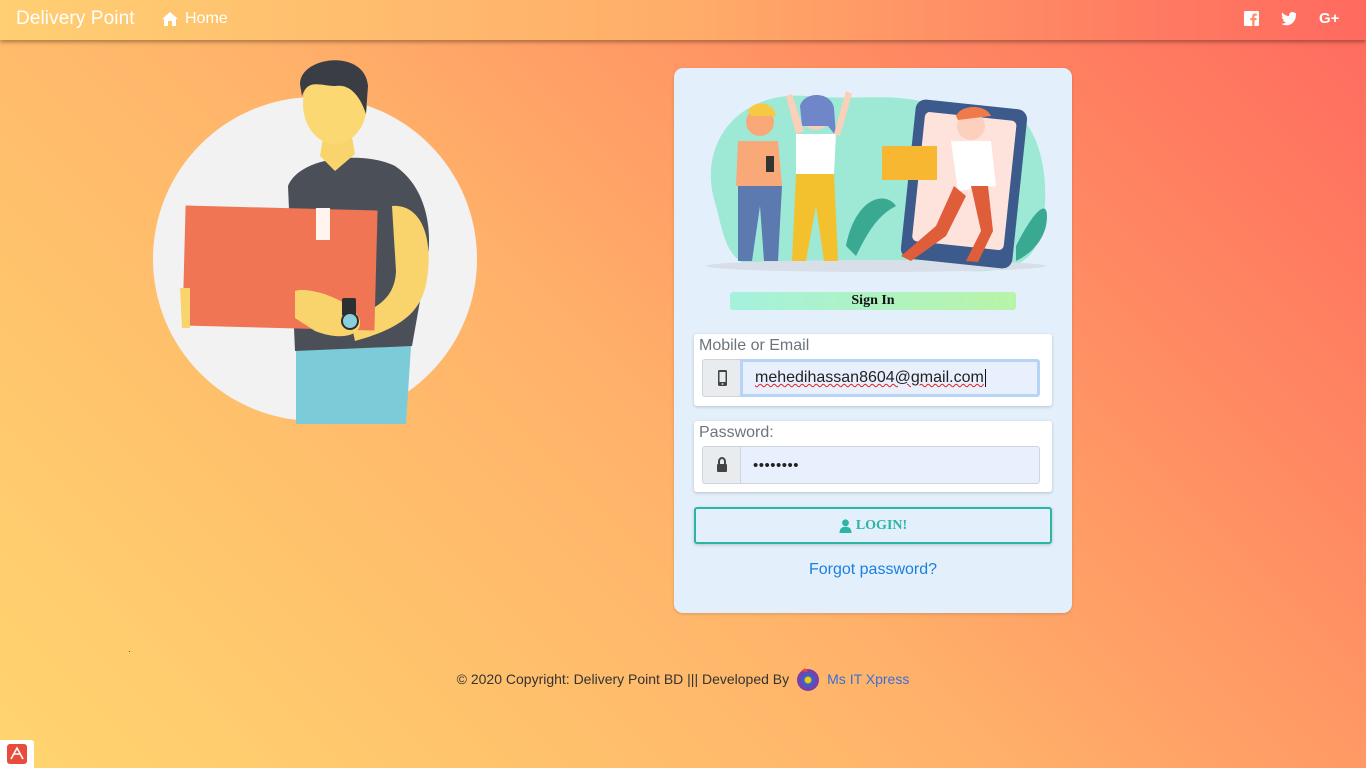  What do you see at coordinates (985, 378) in the screenshot?
I see `text-cursor` at bounding box center [985, 378].